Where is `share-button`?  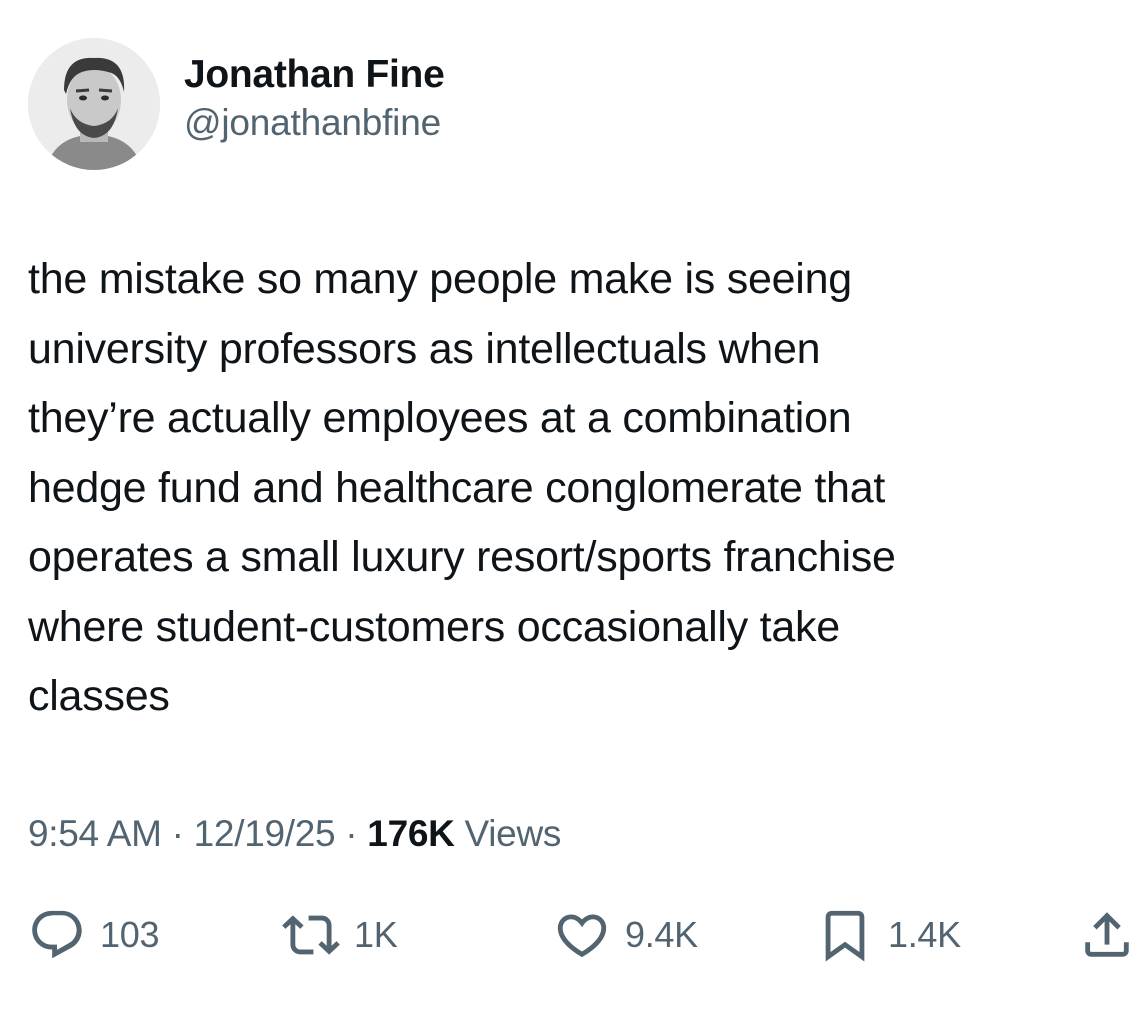
share-button is located at coordinates (1107, 935).